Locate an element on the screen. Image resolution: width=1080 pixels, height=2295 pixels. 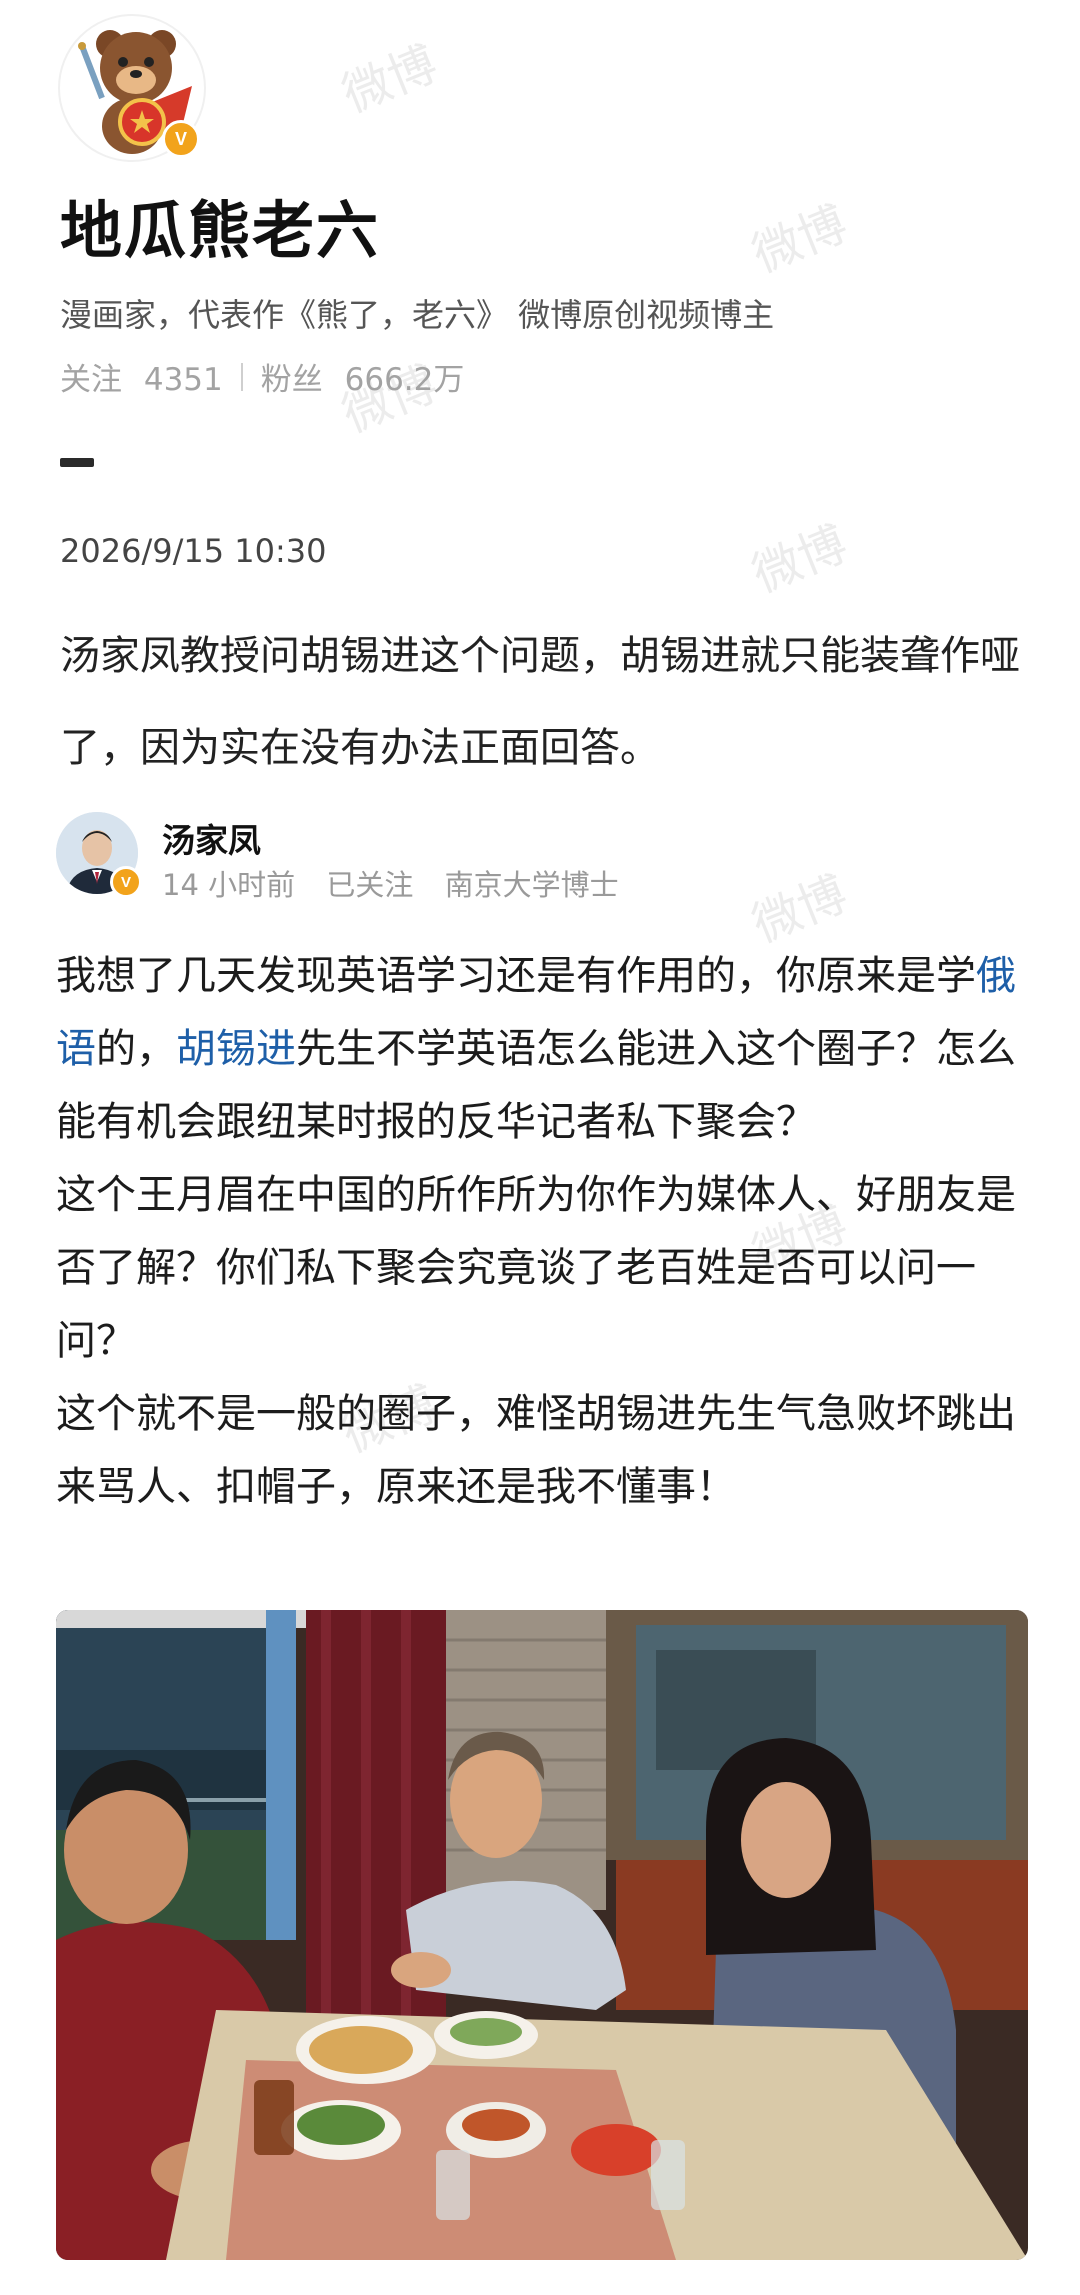
stats-divider is located at coordinates (241, 376).